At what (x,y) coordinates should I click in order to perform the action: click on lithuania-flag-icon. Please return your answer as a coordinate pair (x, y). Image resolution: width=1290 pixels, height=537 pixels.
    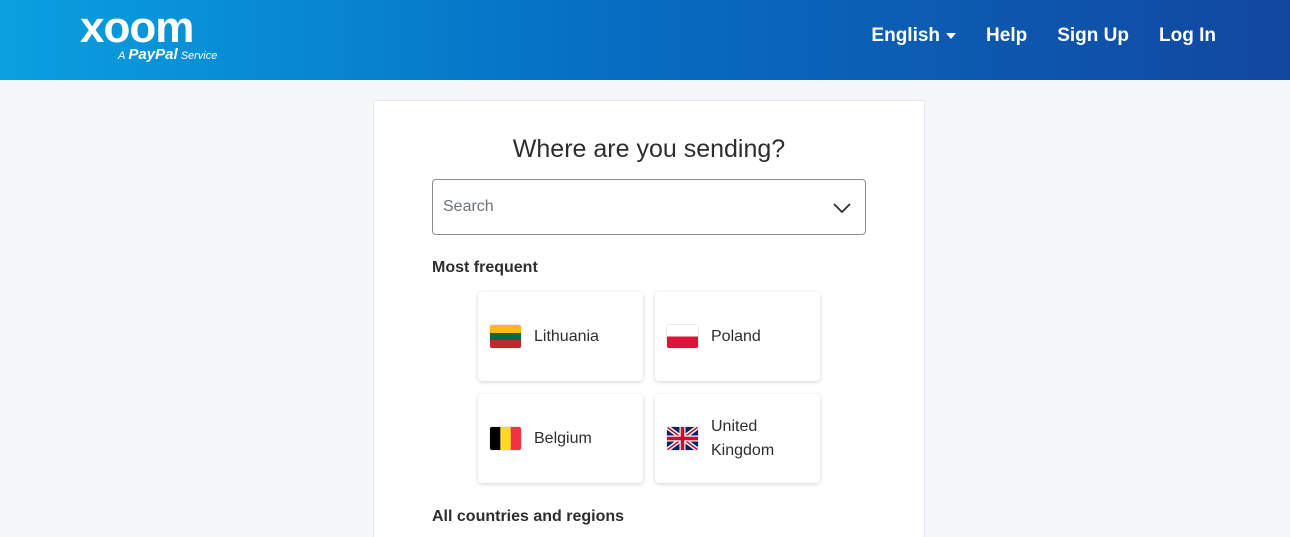
    Looking at the image, I should click on (505, 336).